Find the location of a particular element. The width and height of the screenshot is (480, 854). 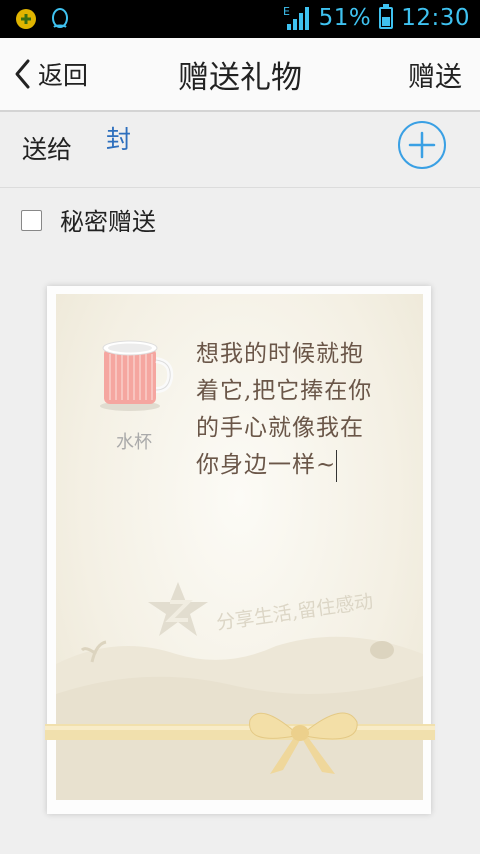

back-label: 返回 is located at coordinates (63, 75).